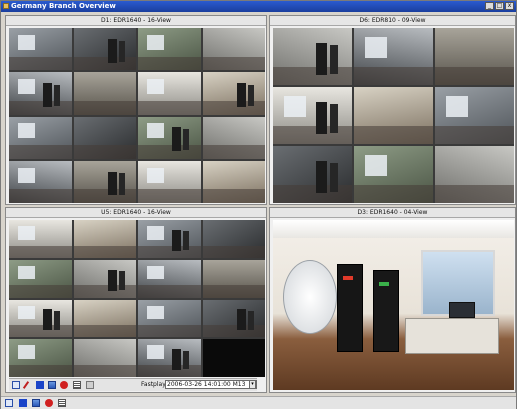 This screenshot has width=519, height=411. I want to click on zoom-icon, so click(90, 385).